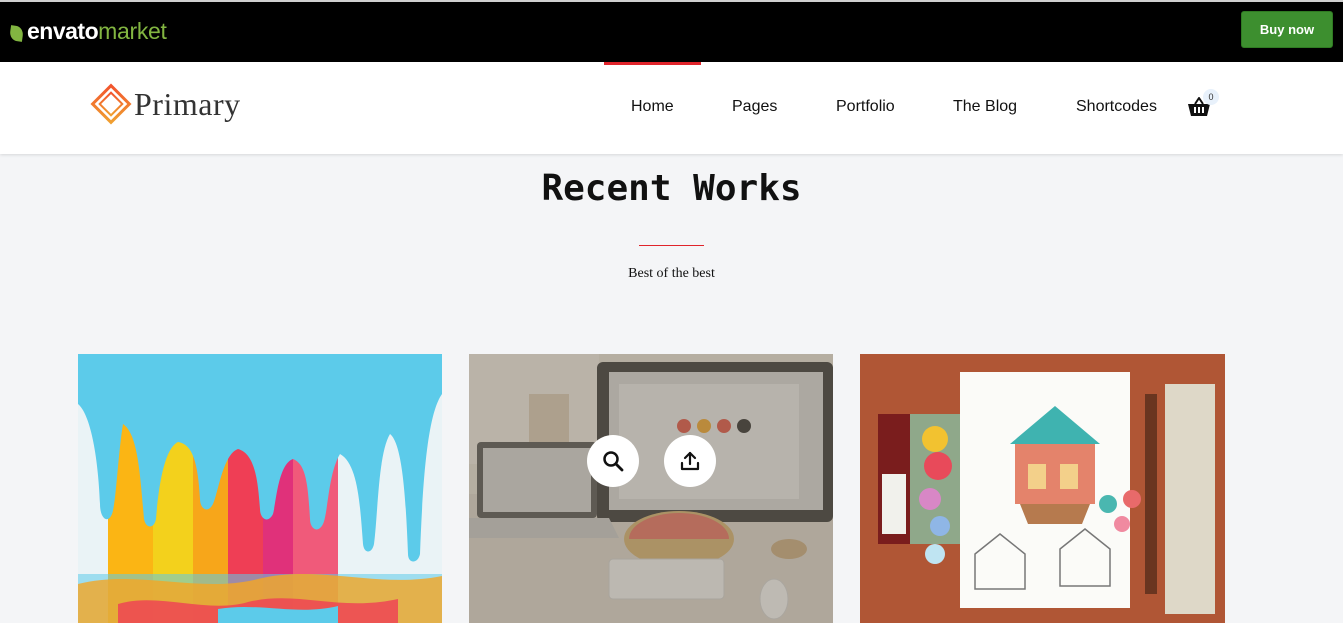  Describe the element at coordinates (1287, 29) in the screenshot. I see `buy-now-button: Buy now` at that location.